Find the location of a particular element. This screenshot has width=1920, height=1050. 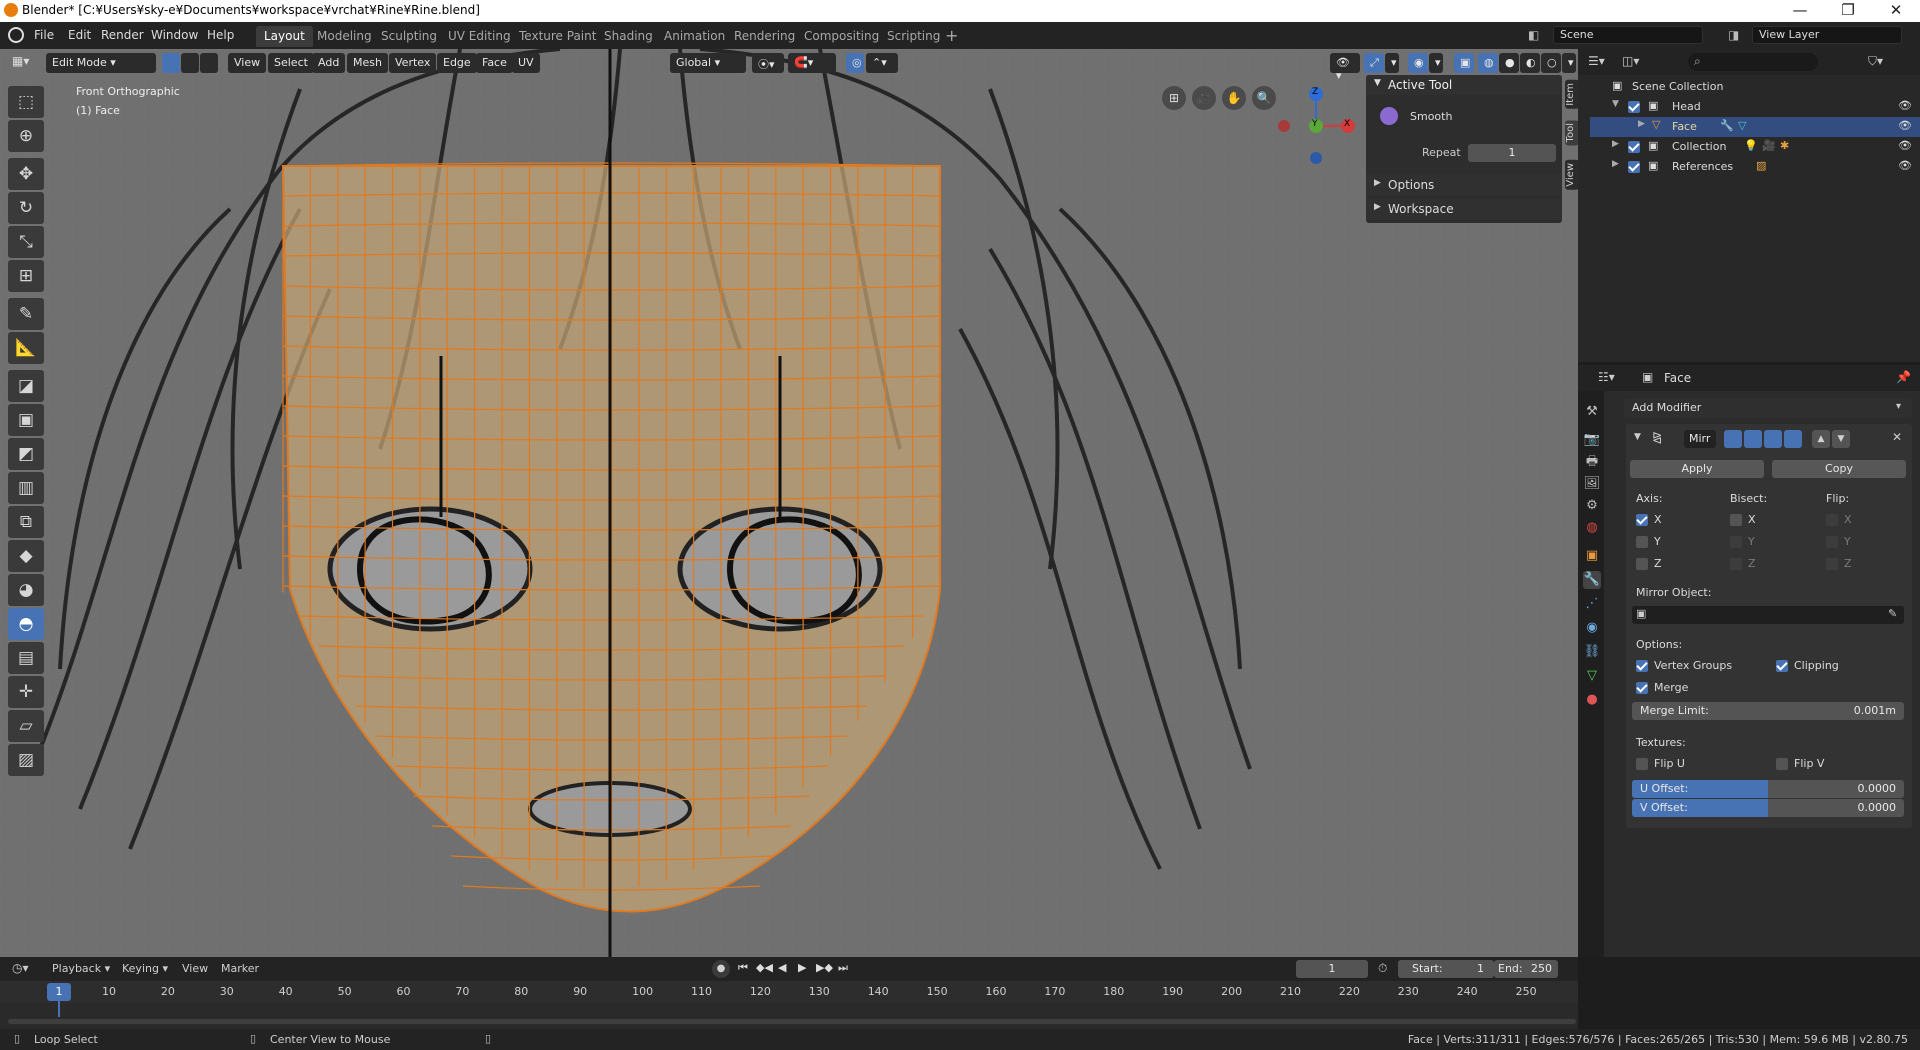

shear-tool-icon: ▱ is located at coordinates (26, 726).